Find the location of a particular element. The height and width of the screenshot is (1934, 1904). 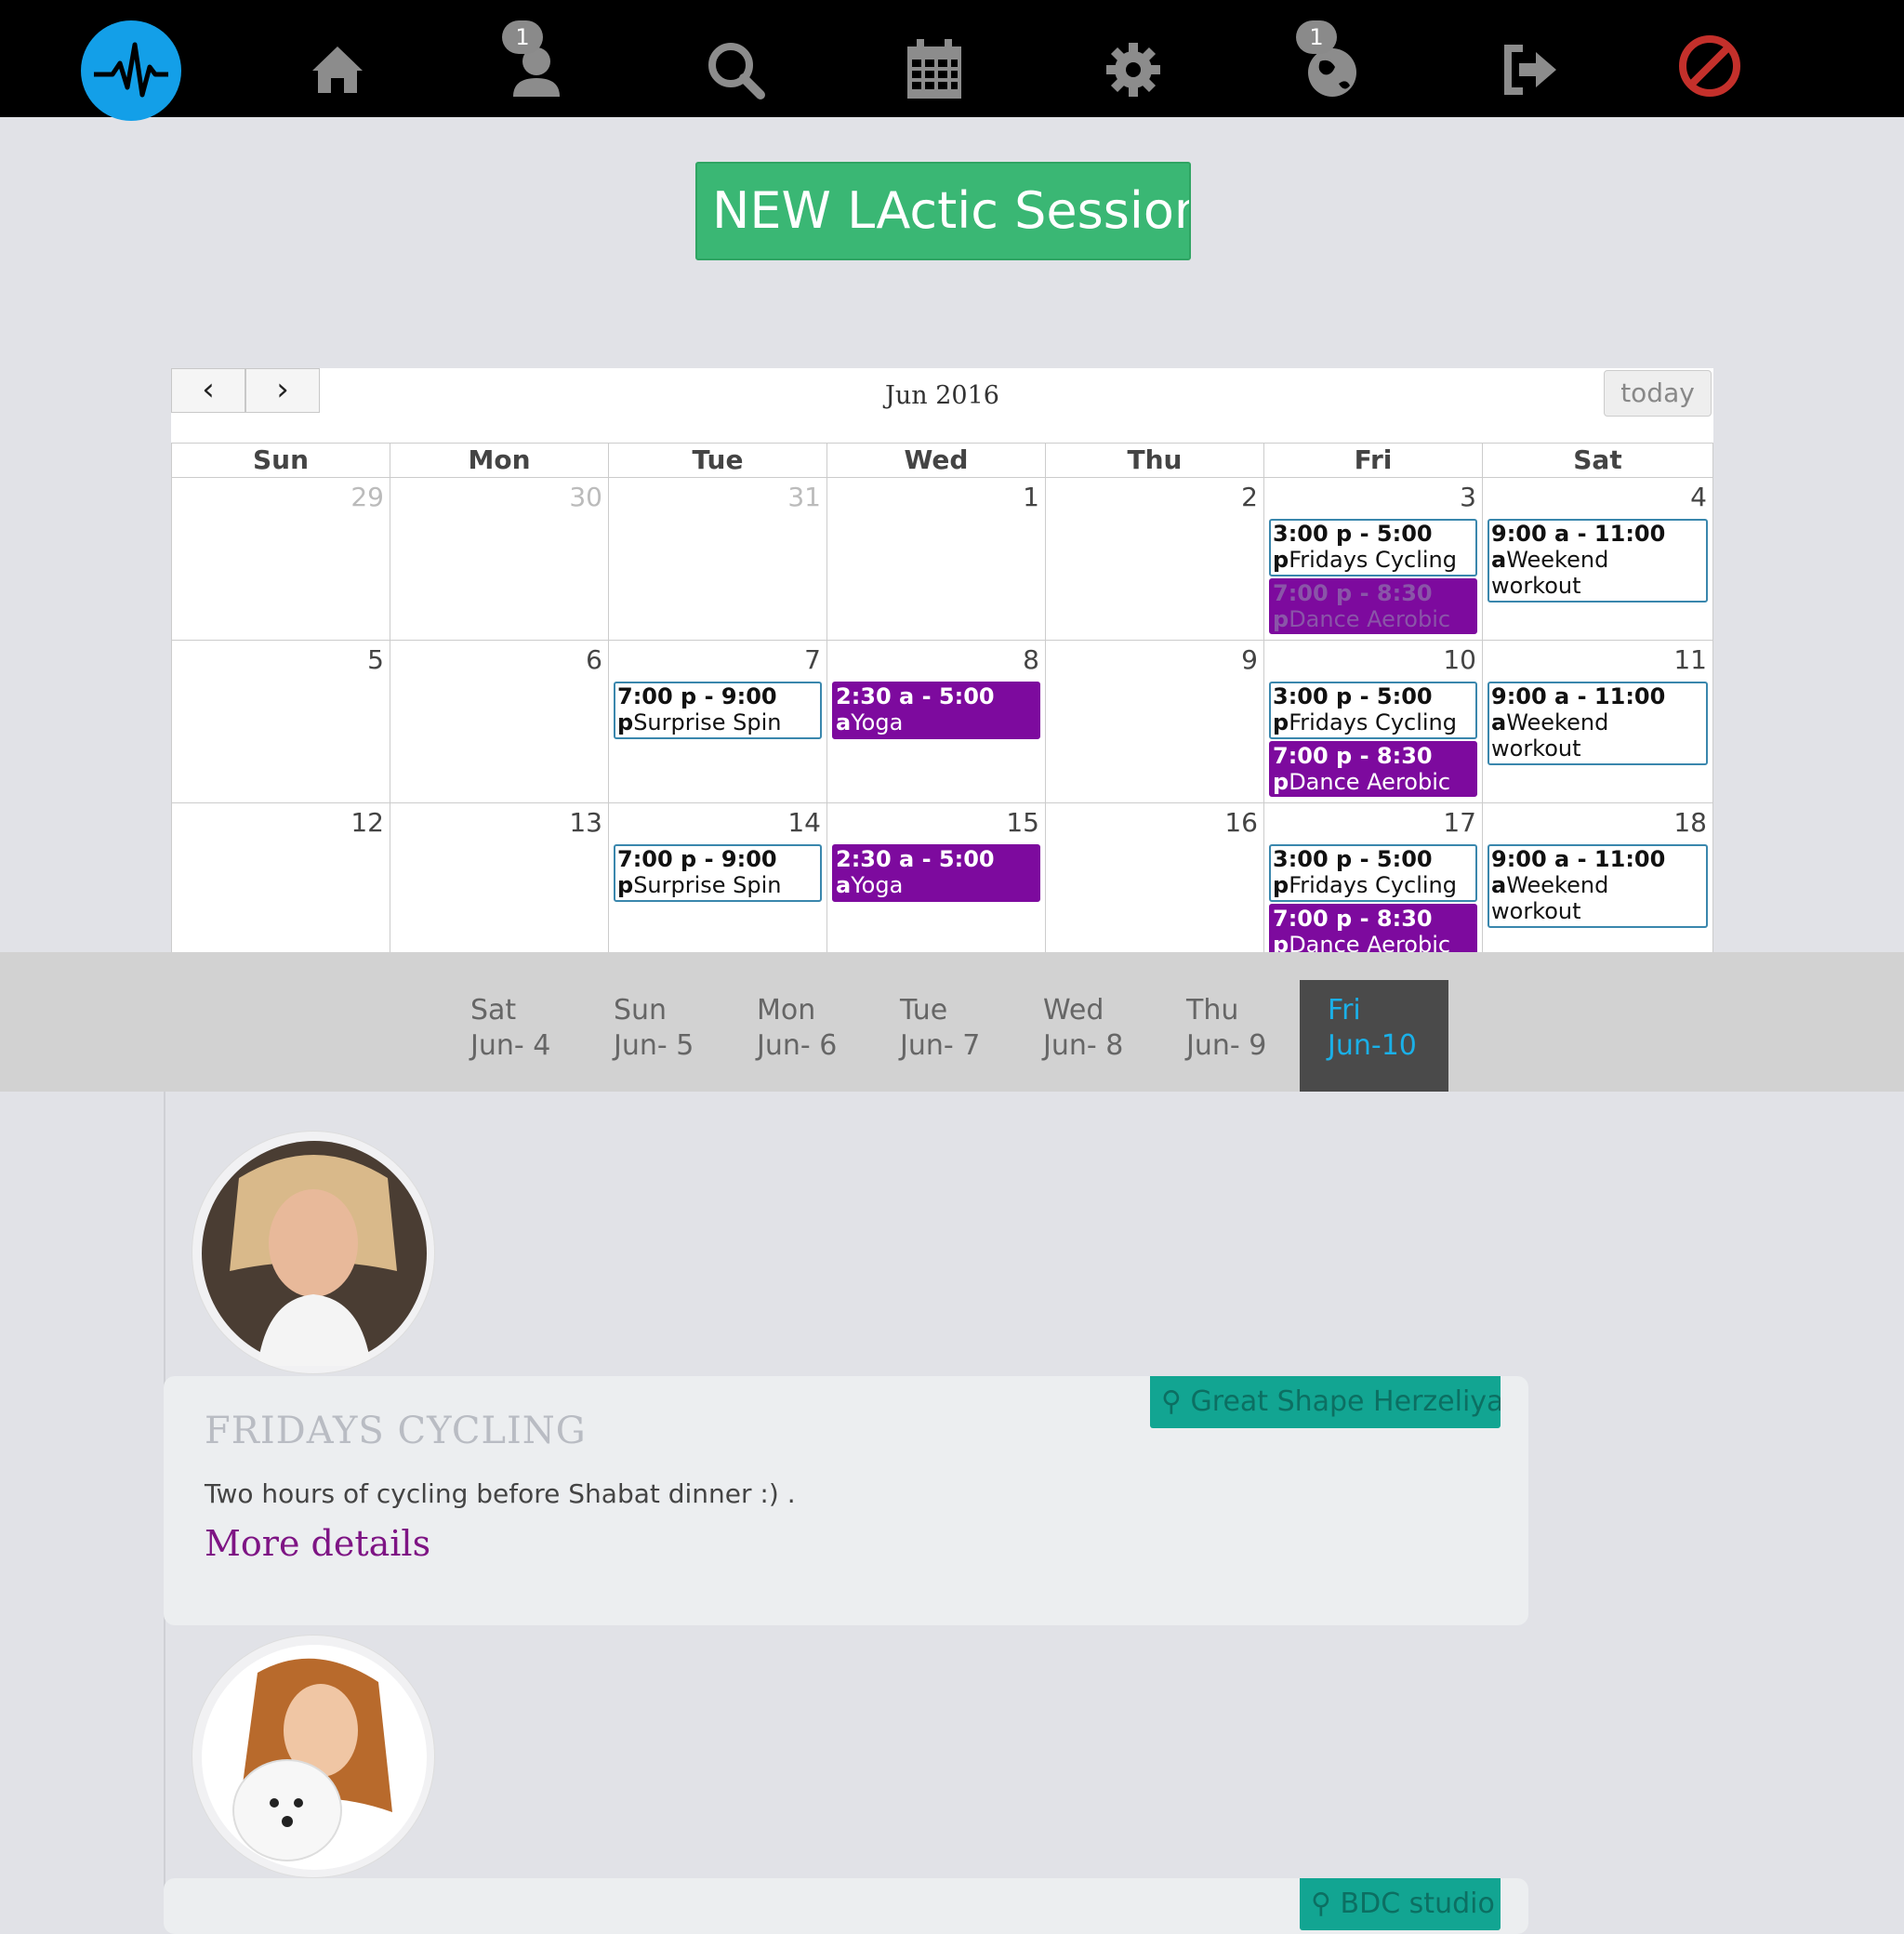

new-session-button: NEW LActic Session is located at coordinates (943, 211).